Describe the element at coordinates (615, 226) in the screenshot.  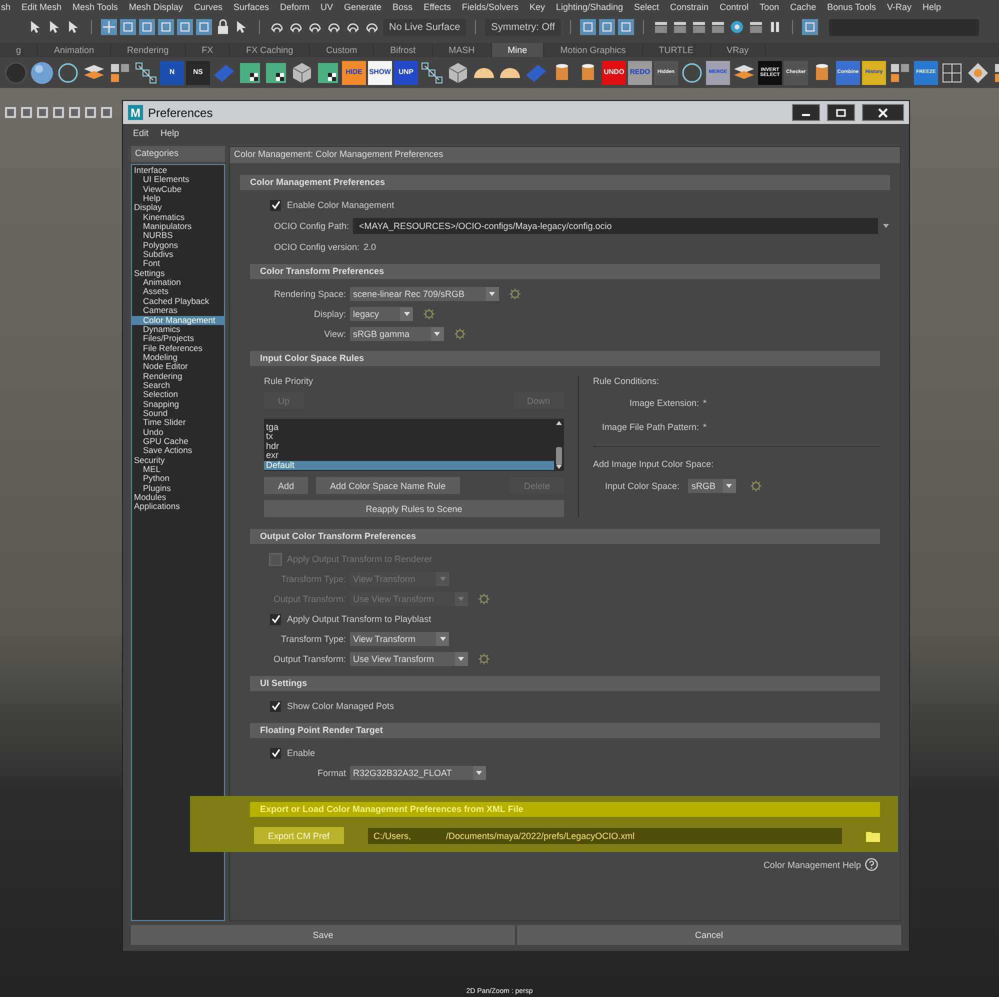
I see `path-field: <MAYA_RESOURCES>/OCIO-configs/Maya-legacy/config.ocio` at that location.